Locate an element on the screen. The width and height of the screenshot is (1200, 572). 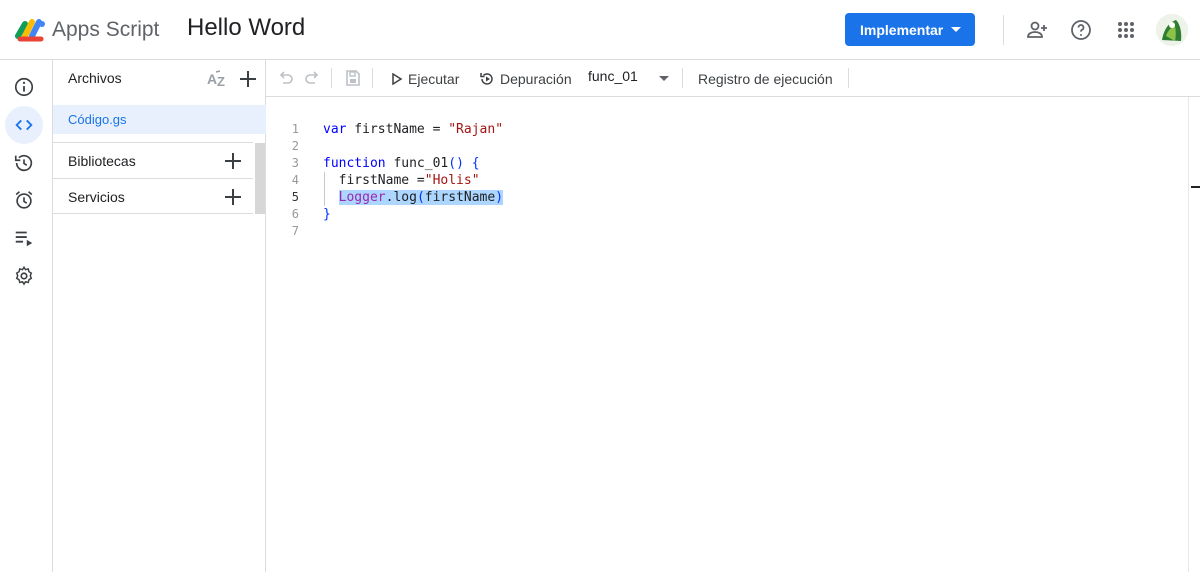
info-icon is located at coordinates (24, 87).